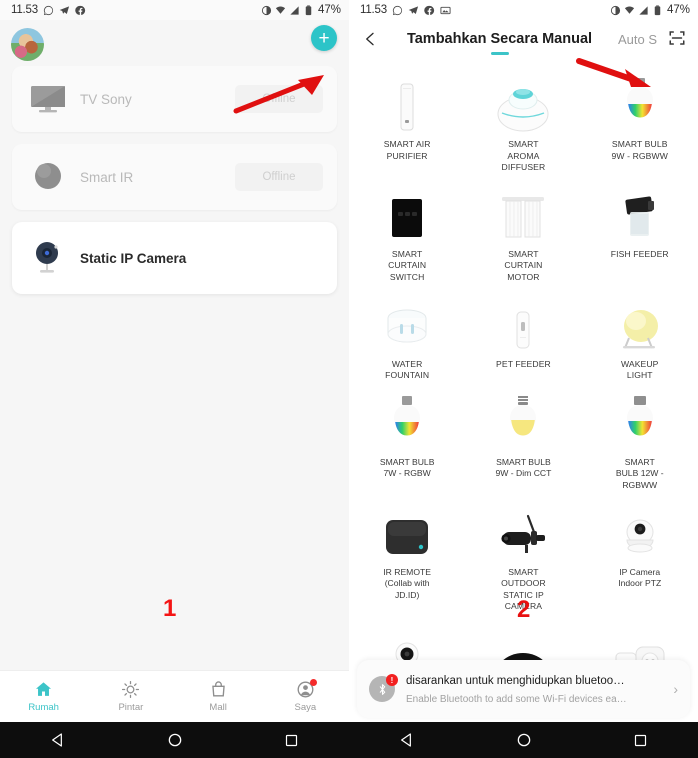 The height and width of the screenshot is (758, 698). What do you see at coordinates (27, 44) in the screenshot?
I see `avatar` at bounding box center [27, 44].